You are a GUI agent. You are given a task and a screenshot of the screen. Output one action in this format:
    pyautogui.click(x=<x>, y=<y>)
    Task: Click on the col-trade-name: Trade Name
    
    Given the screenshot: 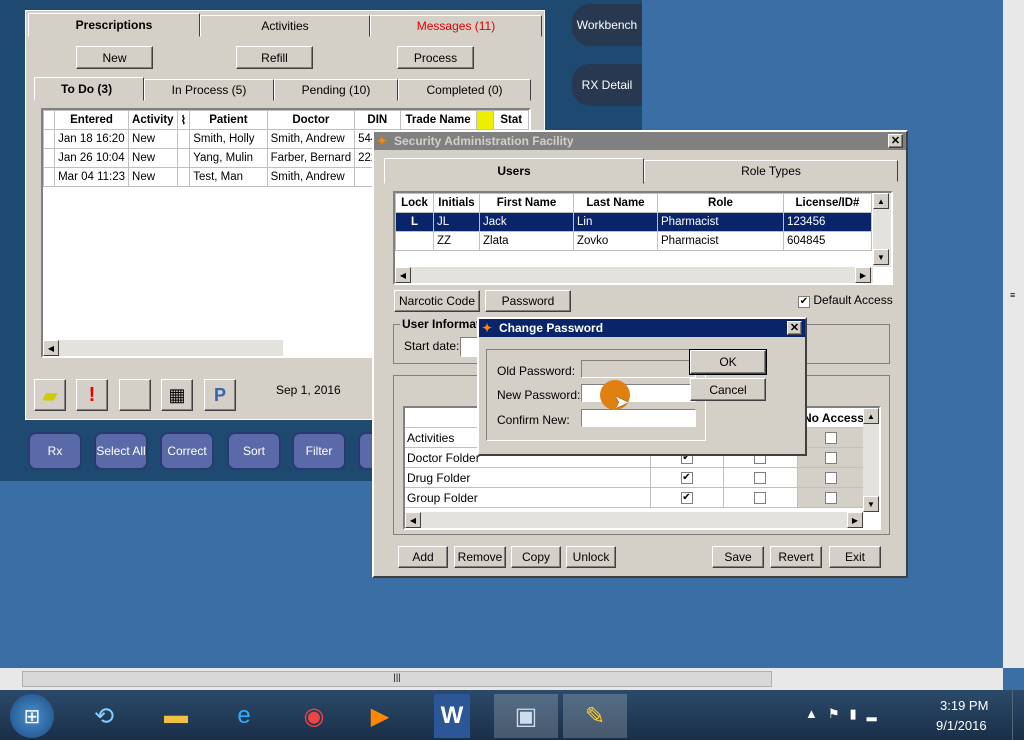 What is the action you would take?
    pyautogui.click(x=438, y=120)
    